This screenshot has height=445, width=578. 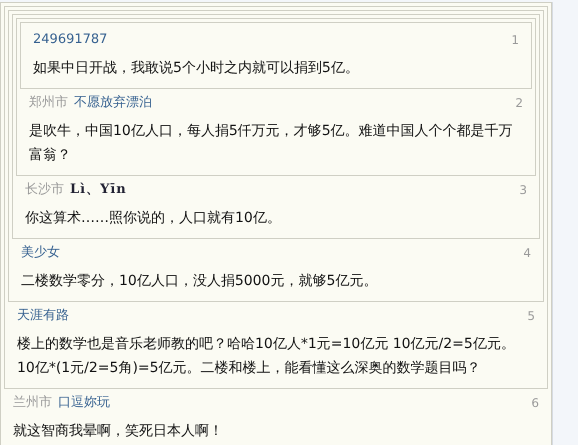 What do you see at coordinates (199, 281) in the screenshot?
I see `comment-text: 二楼数学零分，10亿人口，没人捐5000元，就够5亿元。` at bounding box center [199, 281].